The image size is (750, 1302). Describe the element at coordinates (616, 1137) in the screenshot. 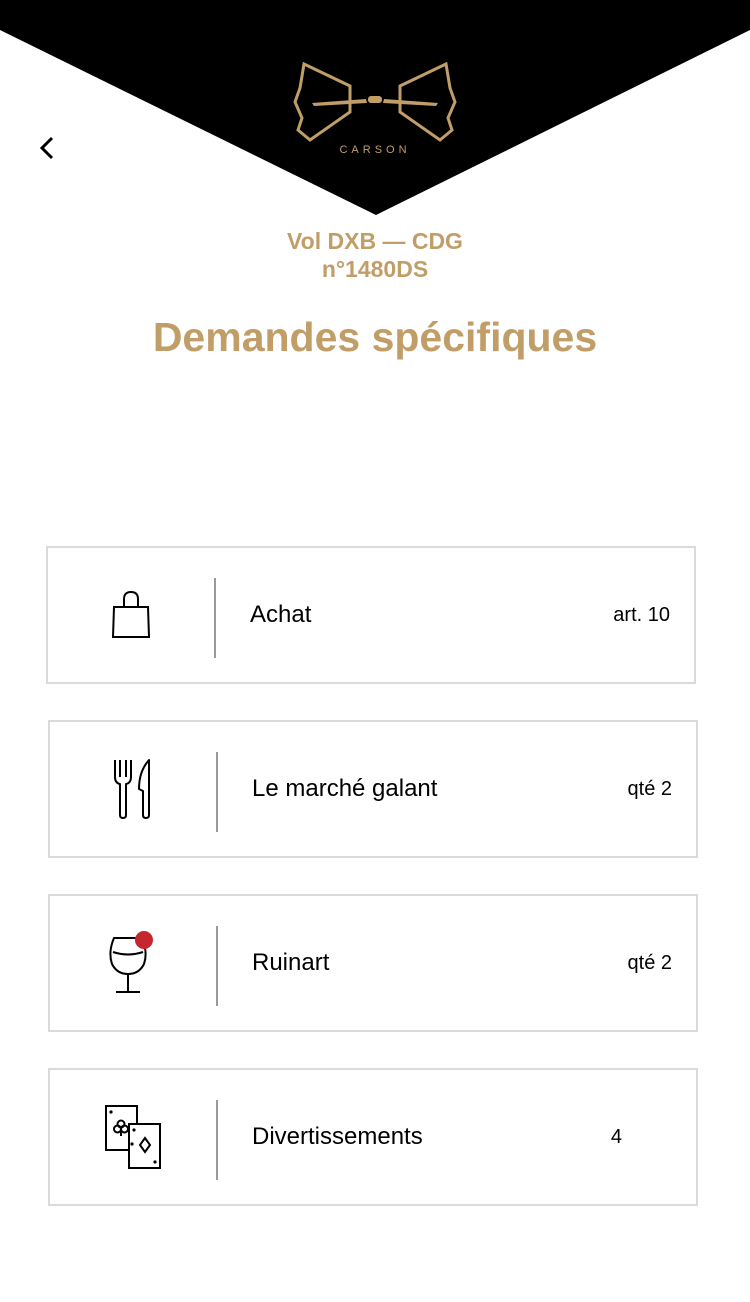

I see `card-count: 4` at that location.